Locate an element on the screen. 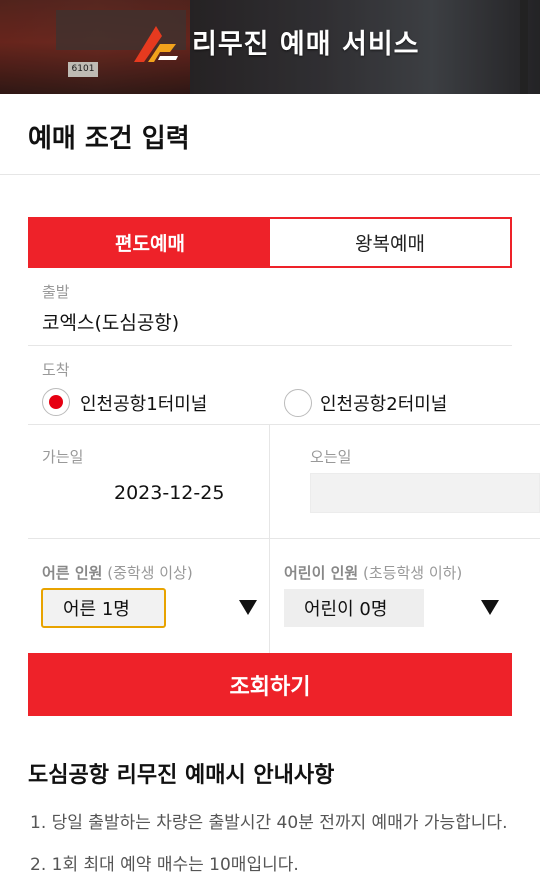 The image size is (540, 885). notice-title: 도심공항 리무진 예매시 안내사항 is located at coordinates (181, 775).